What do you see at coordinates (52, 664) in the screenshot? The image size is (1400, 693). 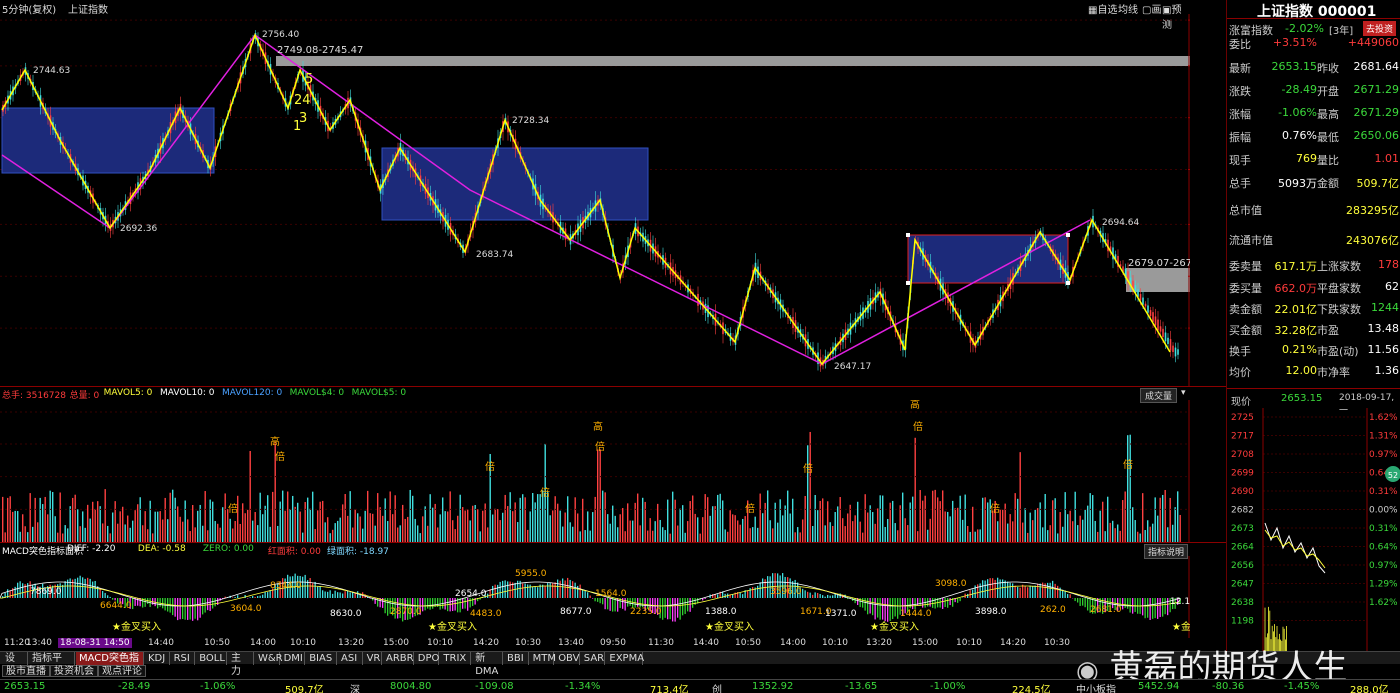 I see `tab-2: 指标平台` at bounding box center [52, 664].